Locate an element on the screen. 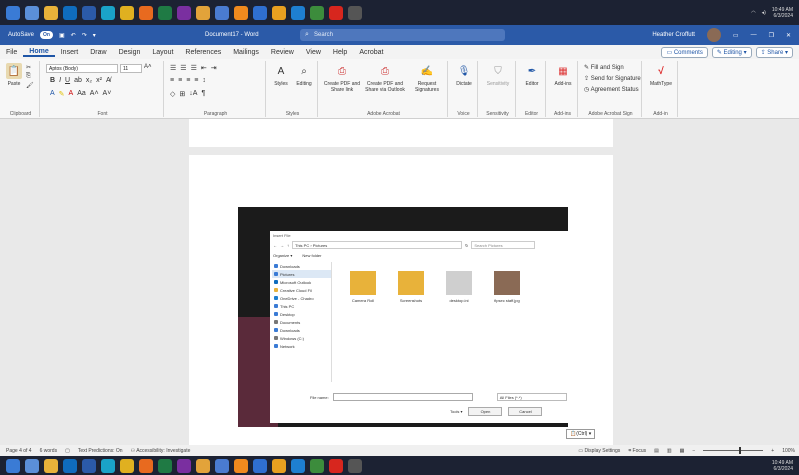 This screenshot has height=475, width=799. font-name-box: Aptos (Body) is located at coordinates (82, 68).